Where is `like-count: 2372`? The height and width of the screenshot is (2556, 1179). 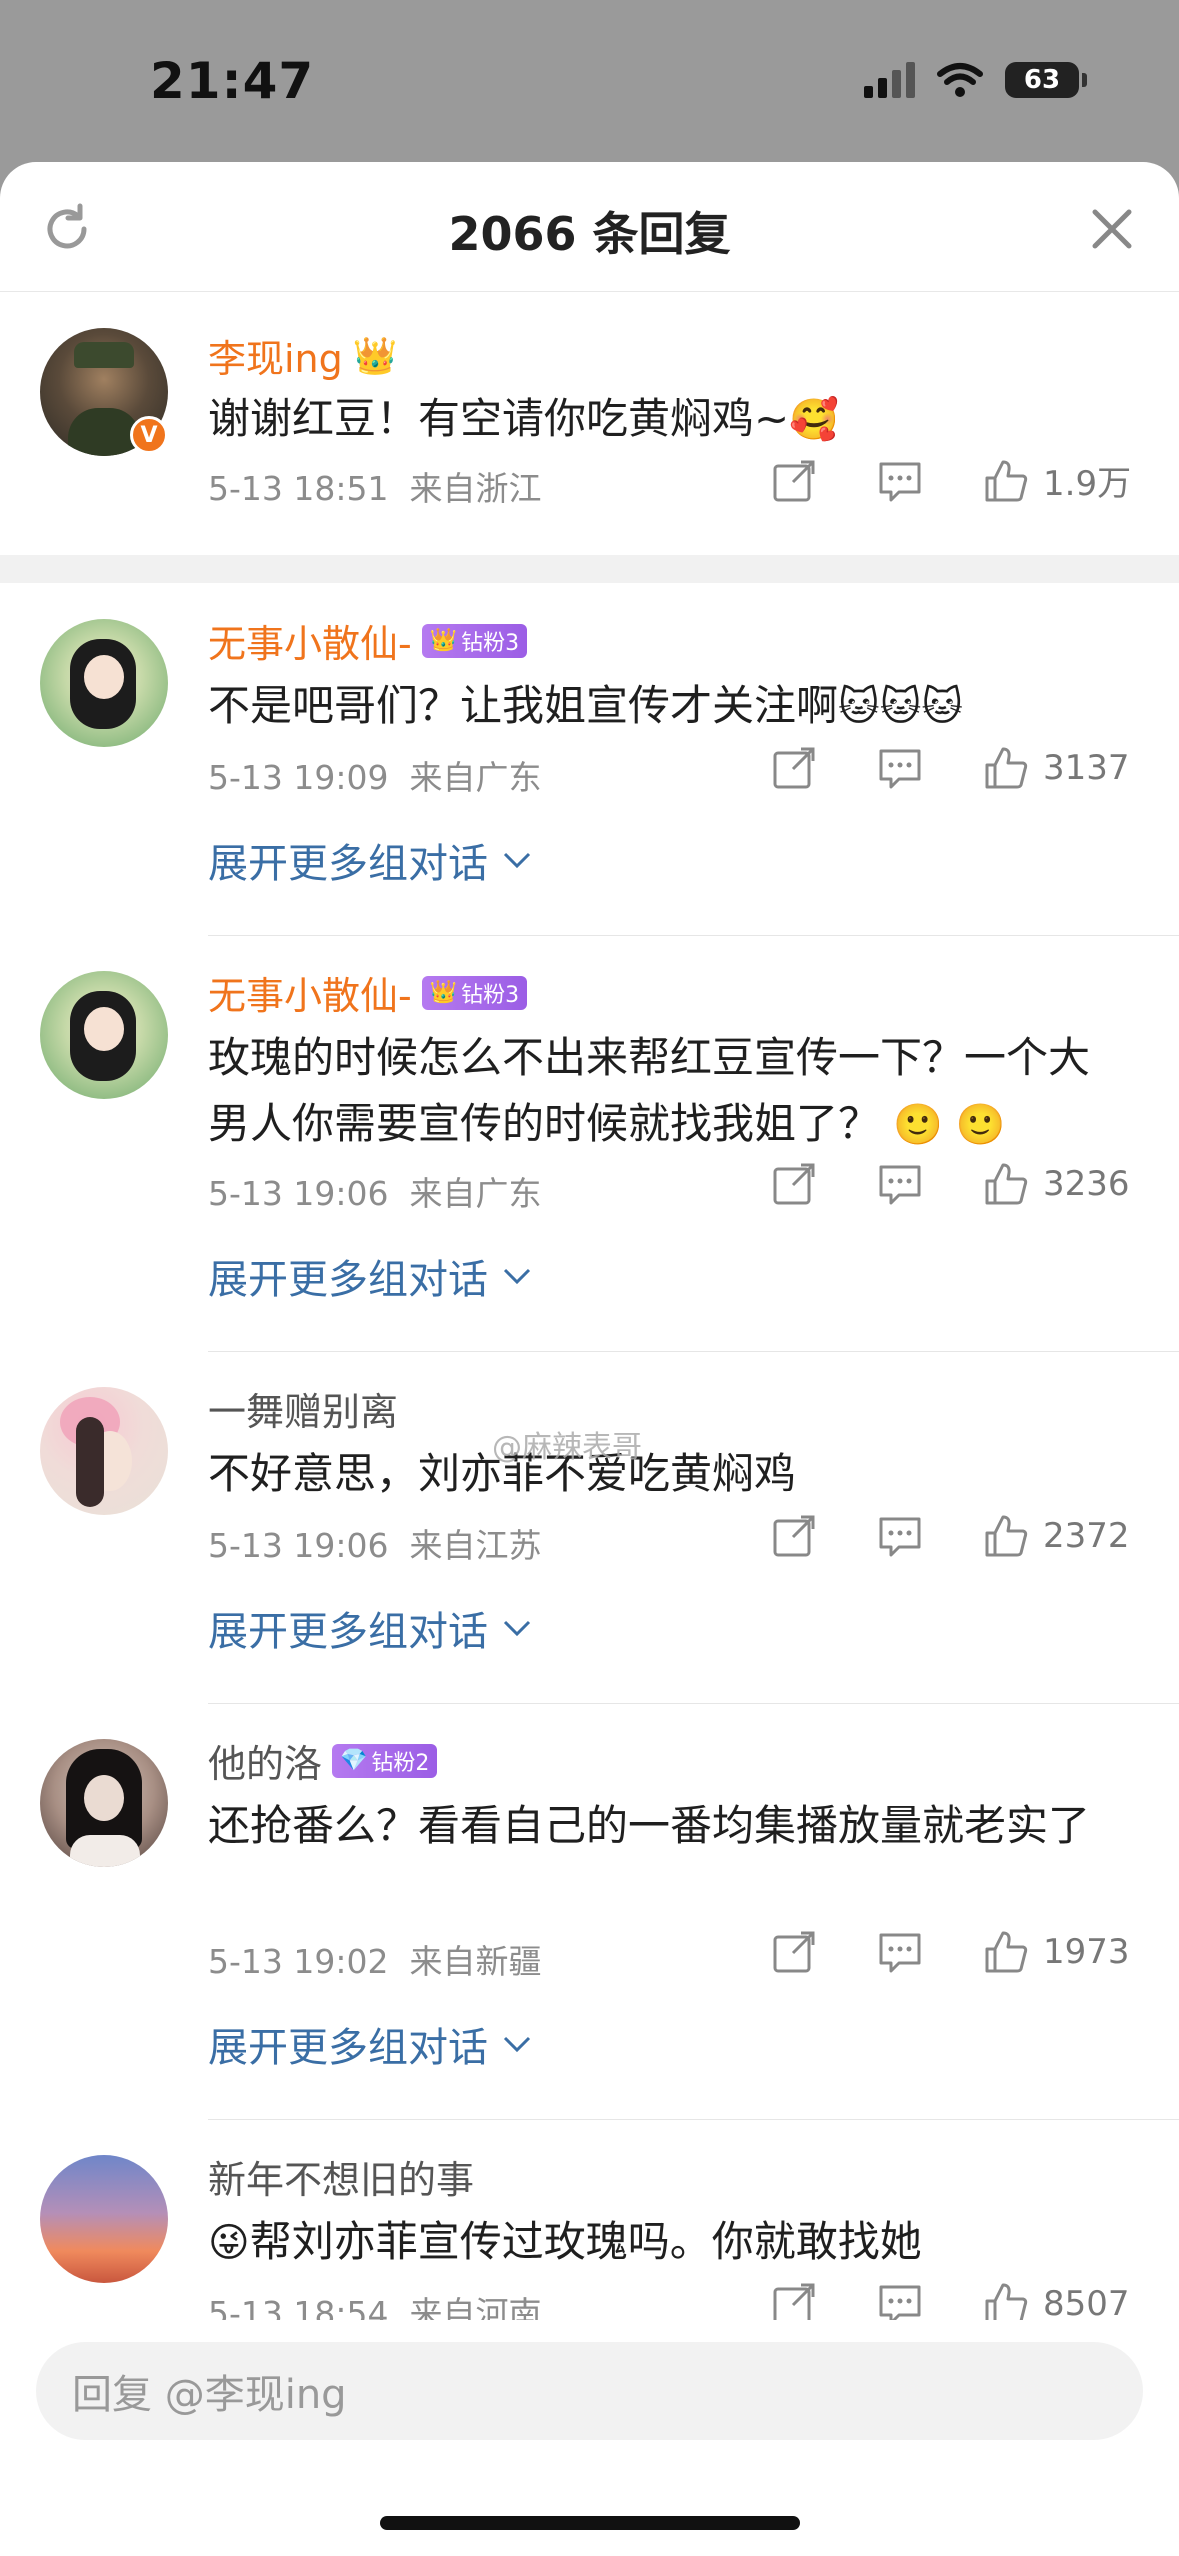
like-count: 2372 is located at coordinates (1086, 1536).